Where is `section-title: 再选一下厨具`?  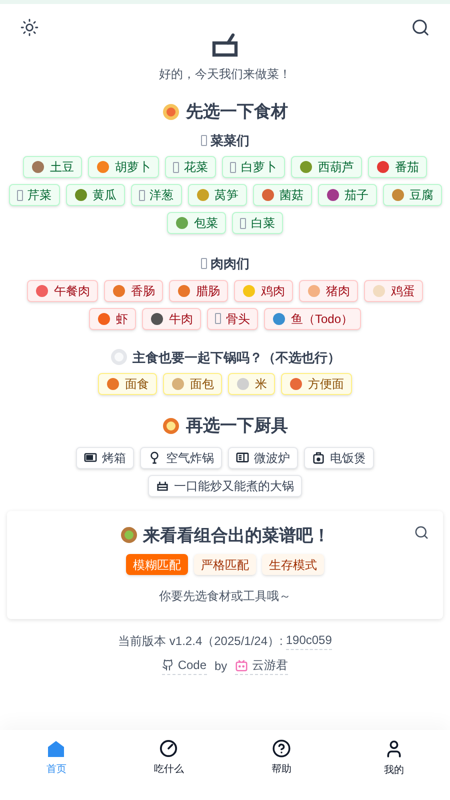 section-title: 再选一下厨具 is located at coordinates (237, 426).